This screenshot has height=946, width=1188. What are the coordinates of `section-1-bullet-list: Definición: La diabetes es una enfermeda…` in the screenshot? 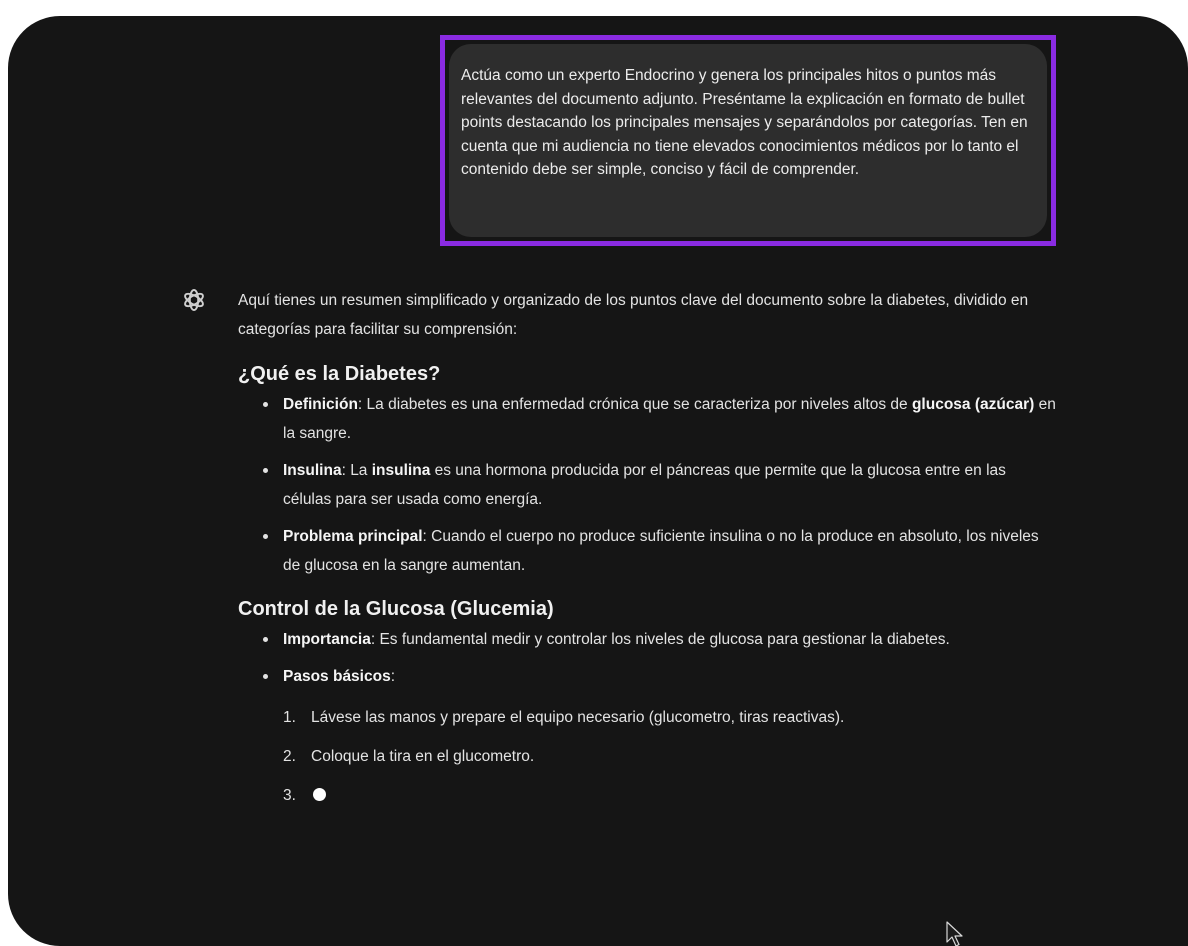 It's located at (648, 485).